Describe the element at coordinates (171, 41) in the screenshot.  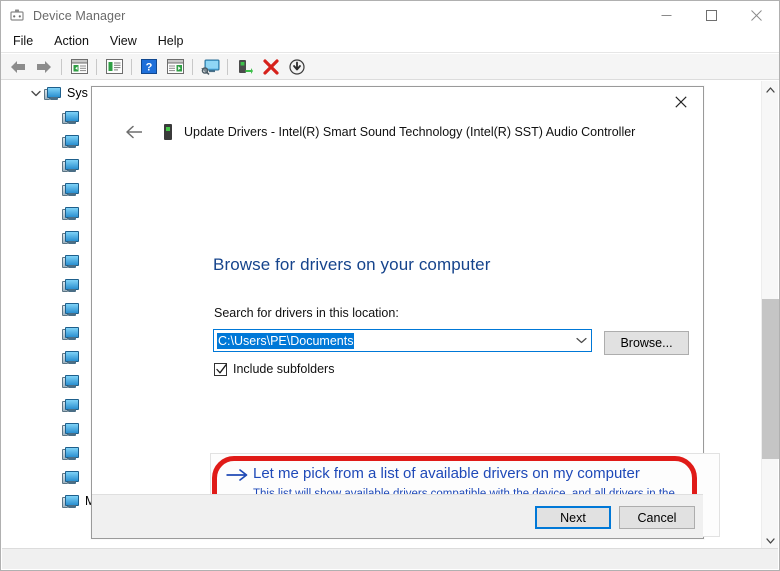
I see `menu-item-help: Help` at that location.